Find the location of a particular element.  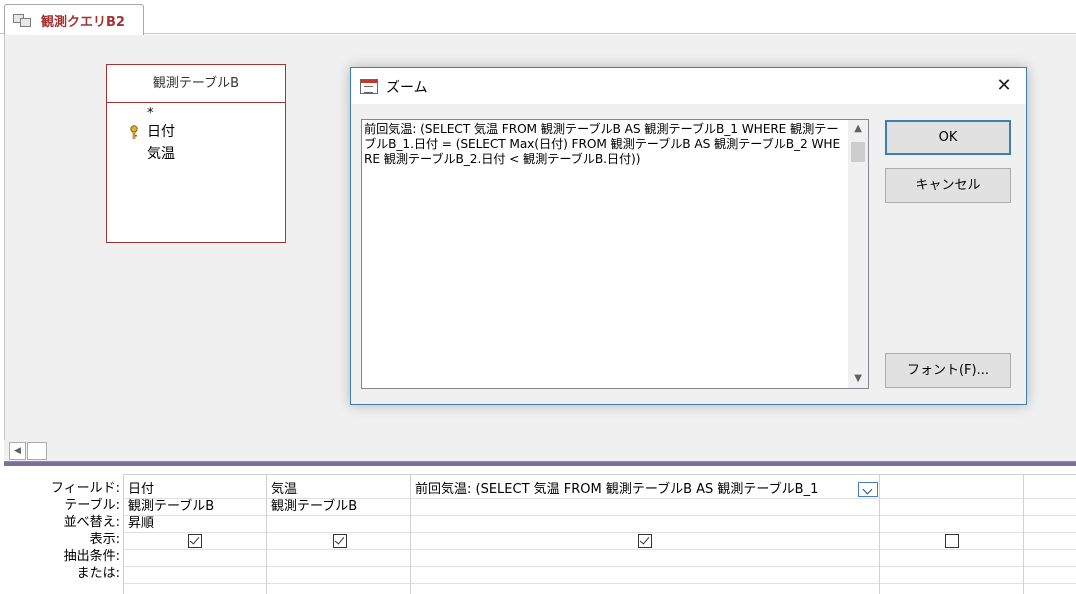

row-label-or: または: is located at coordinates (98, 573).